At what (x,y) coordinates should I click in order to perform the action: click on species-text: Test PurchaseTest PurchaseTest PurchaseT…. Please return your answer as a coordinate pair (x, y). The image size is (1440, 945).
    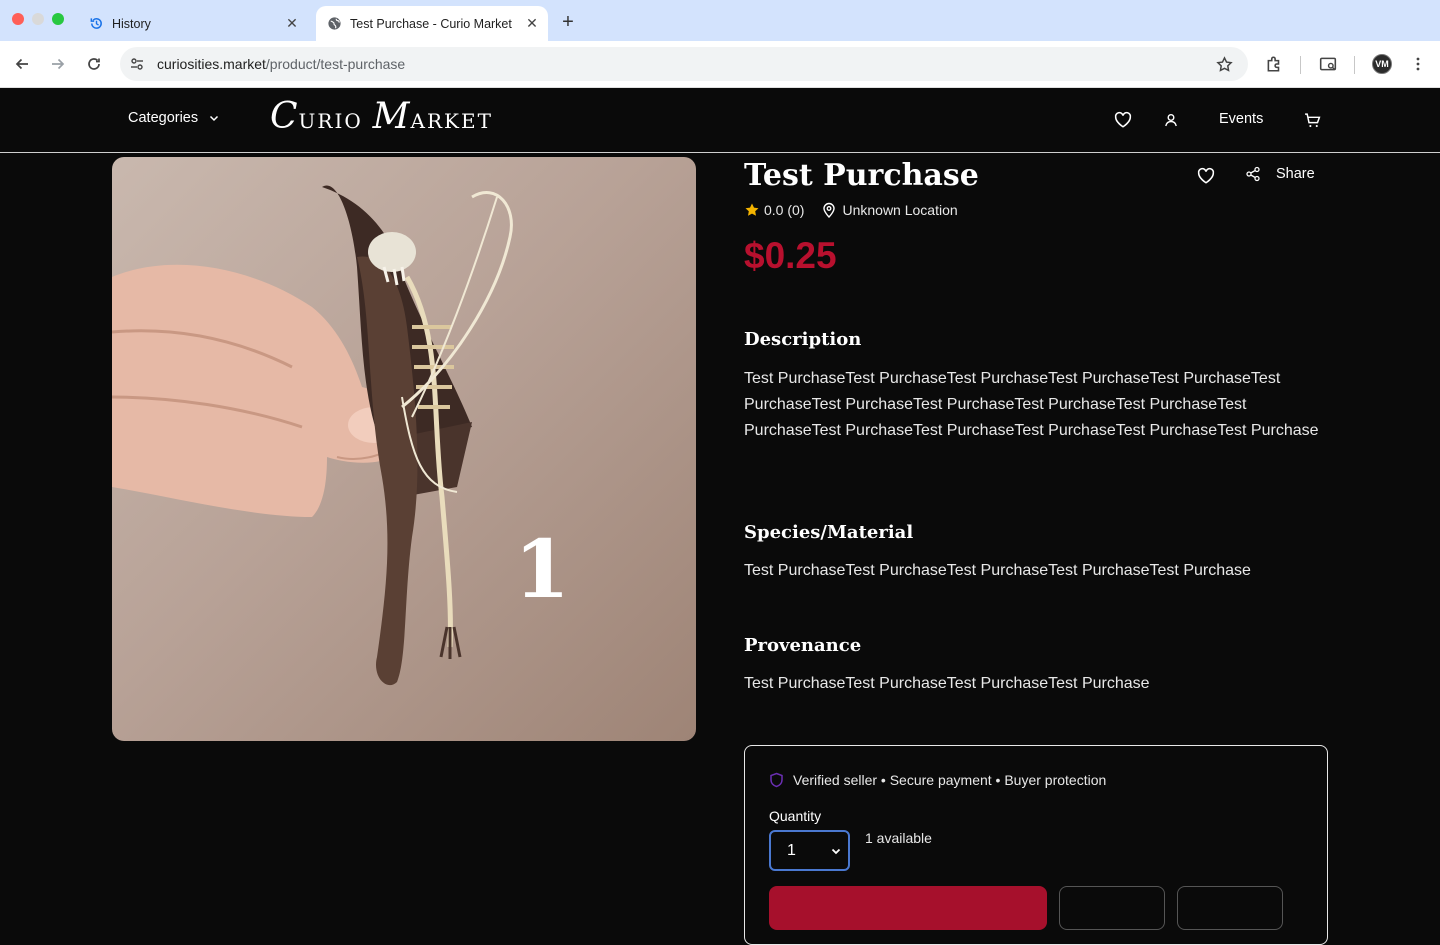
    Looking at the image, I should click on (997, 570).